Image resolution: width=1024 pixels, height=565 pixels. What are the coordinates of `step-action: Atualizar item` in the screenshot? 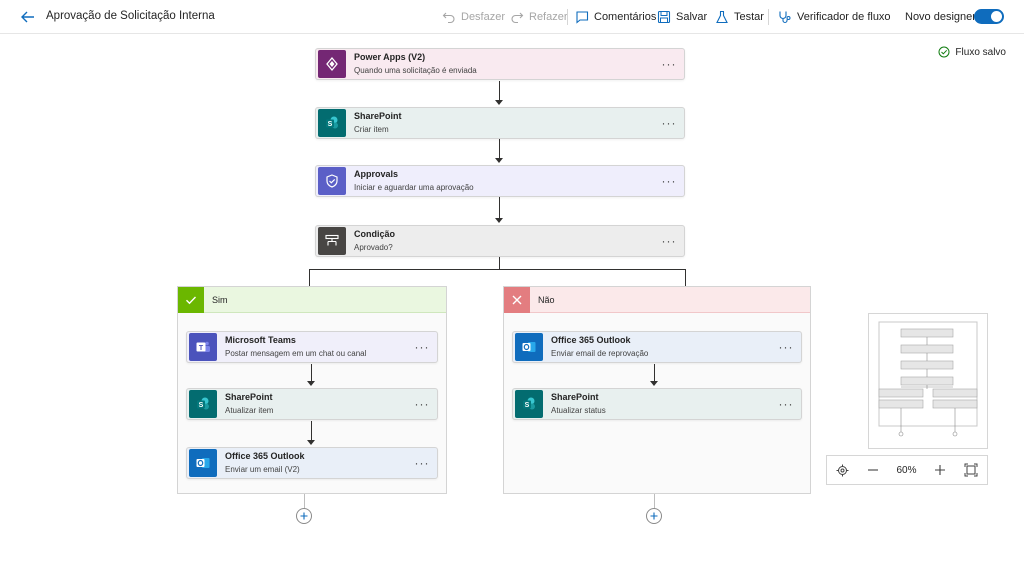 It's located at (249, 410).